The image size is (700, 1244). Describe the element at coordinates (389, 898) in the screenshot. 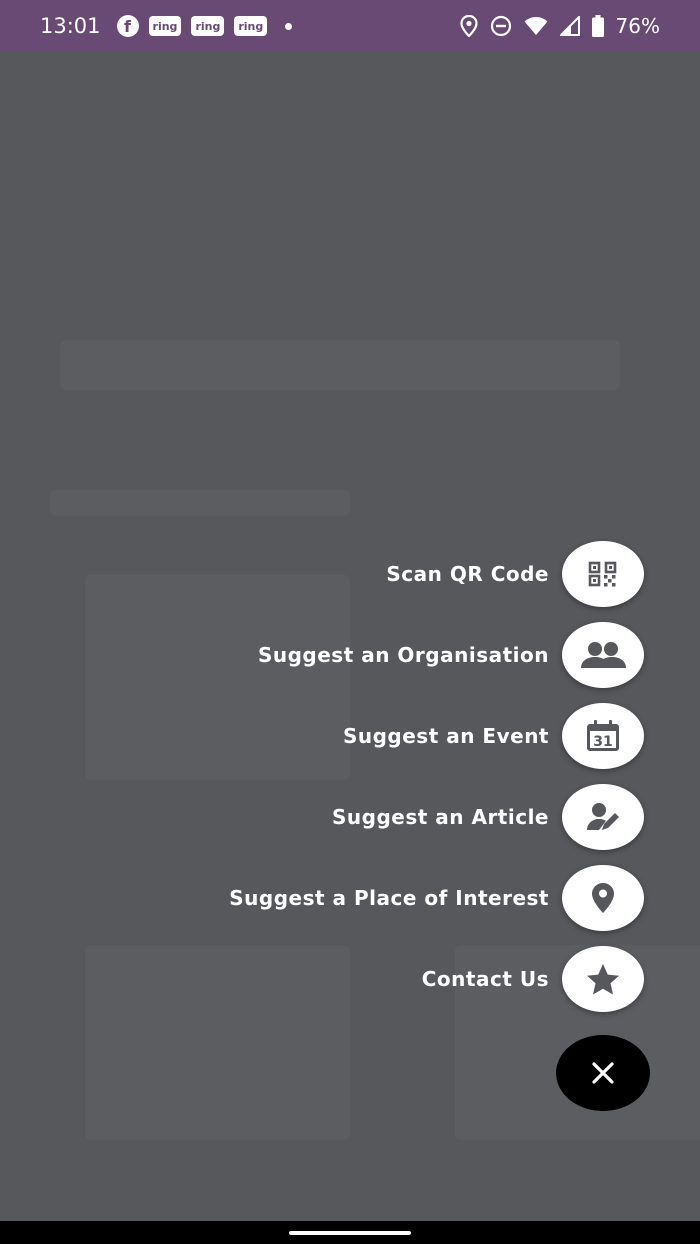

I see `fab-label-suggest-place: Suggest a Place of Interest` at that location.